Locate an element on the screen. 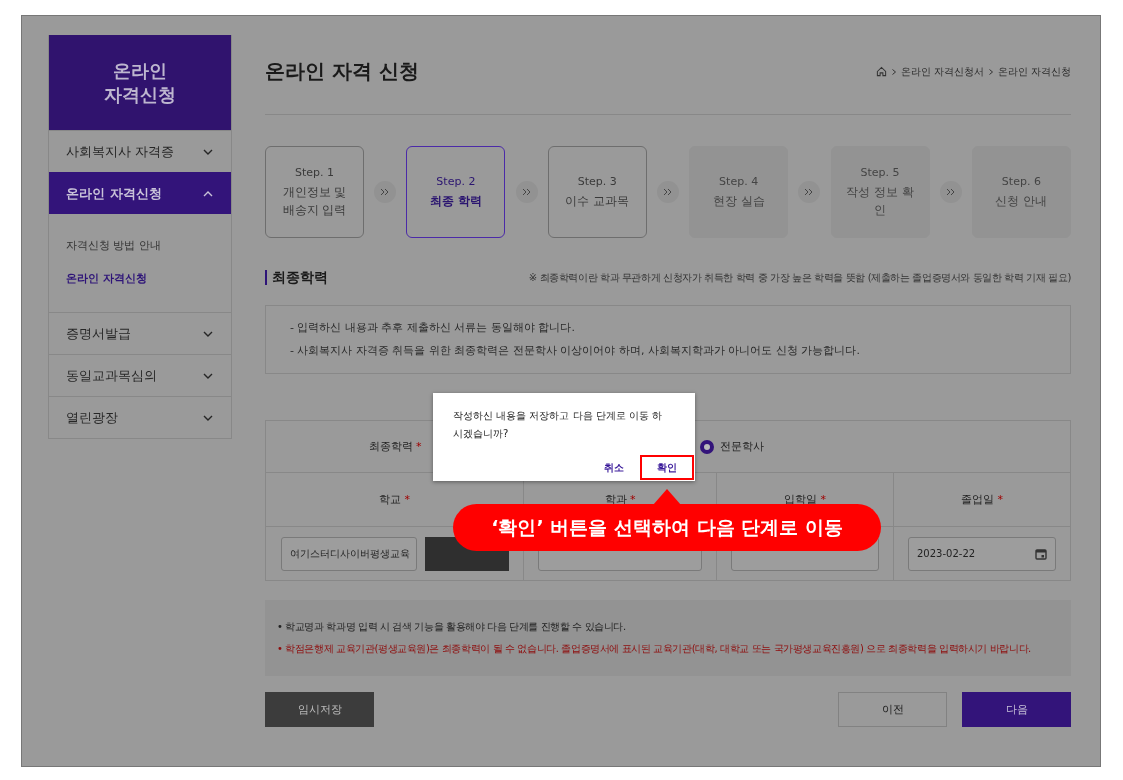  save-draft-button: 임시저장 is located at coordinates (319, 709).